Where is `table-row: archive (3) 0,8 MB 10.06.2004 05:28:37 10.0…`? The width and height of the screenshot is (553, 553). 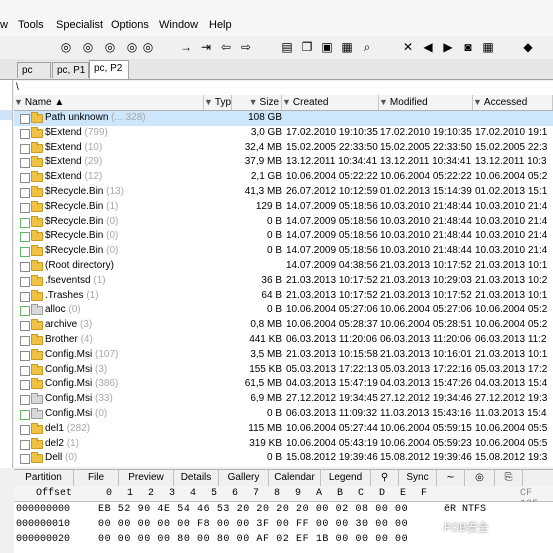
table-row: archive (3) 0,8 MB 10.06.2004 05:28:37 10.0… is located at coordinates (283, 325).